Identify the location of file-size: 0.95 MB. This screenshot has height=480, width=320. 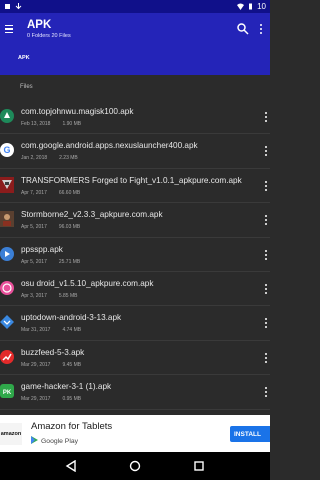
(72, 399).